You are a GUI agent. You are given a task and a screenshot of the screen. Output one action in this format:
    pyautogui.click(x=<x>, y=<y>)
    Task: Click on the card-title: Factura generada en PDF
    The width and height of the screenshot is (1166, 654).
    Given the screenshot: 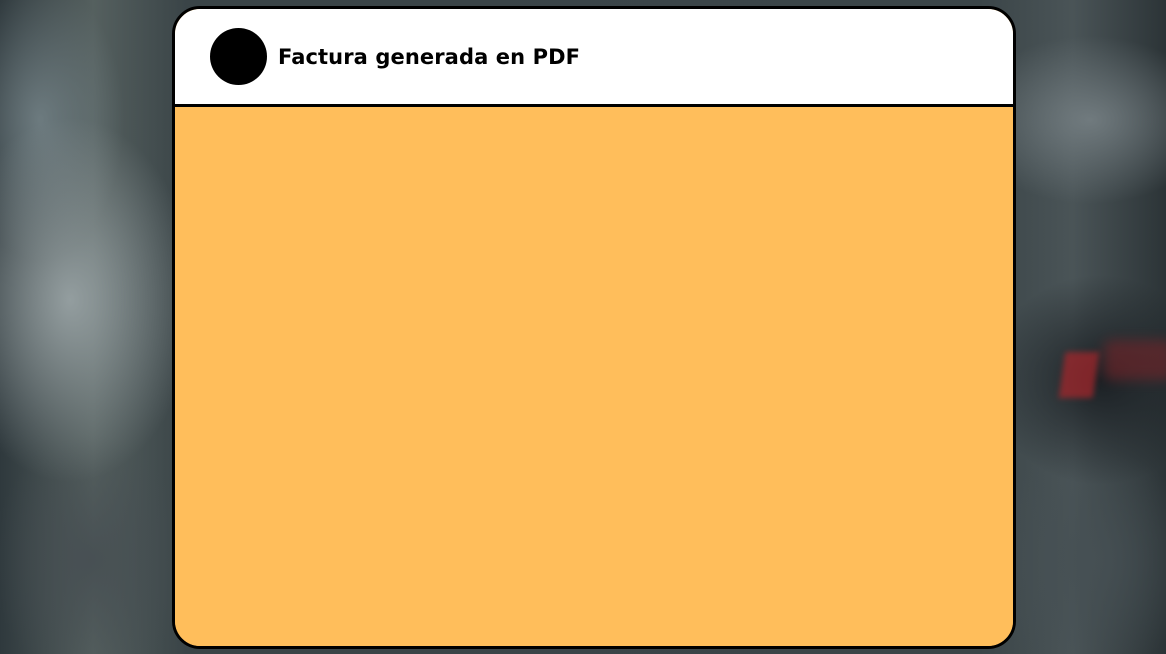 What is the action you would take?
    pyautogui.click(x=429, y=56)
    